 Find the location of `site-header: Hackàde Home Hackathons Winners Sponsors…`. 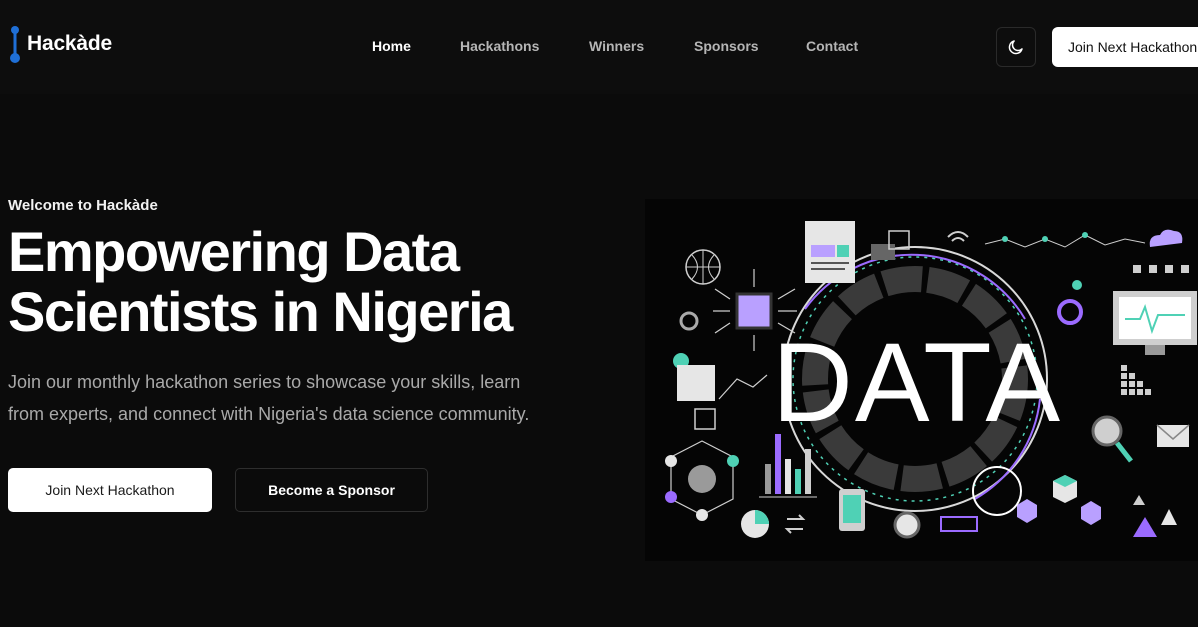

site-header: Hackàde Home Hackathons Winners Sponsors… is located at coordinates (599, 47).